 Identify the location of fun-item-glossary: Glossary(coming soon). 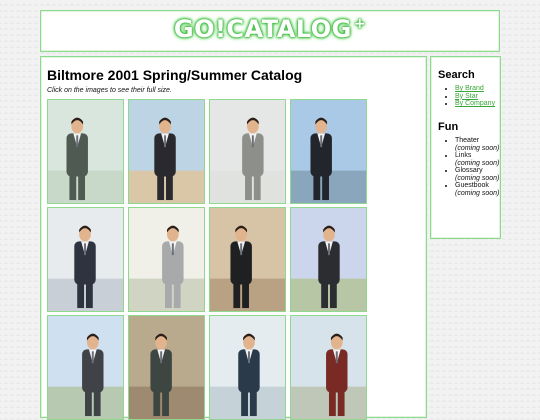
(481, 174).